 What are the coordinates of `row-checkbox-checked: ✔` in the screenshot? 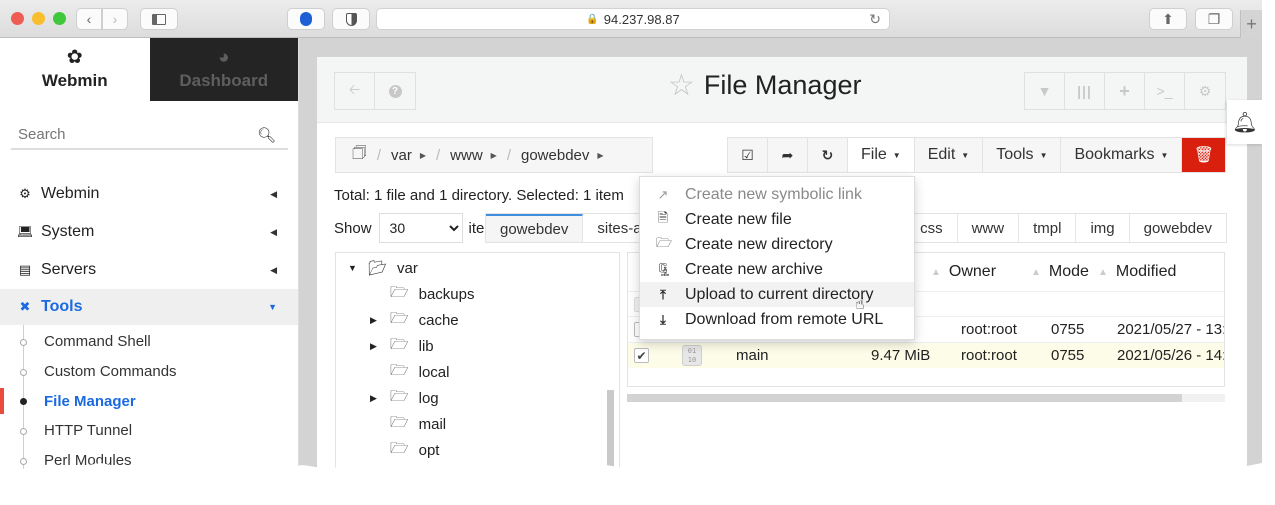 It's located at (641, 355).